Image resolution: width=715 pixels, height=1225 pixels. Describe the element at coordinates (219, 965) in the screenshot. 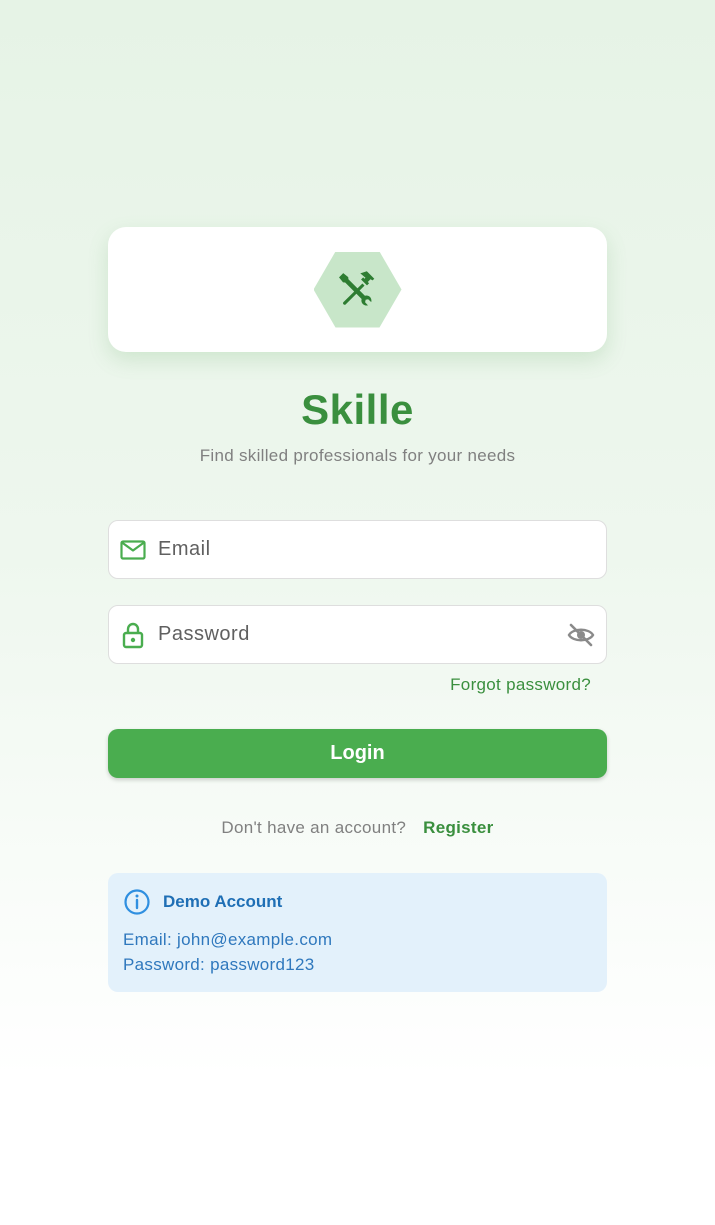

I see `demo-password: Password: password123` at that location.